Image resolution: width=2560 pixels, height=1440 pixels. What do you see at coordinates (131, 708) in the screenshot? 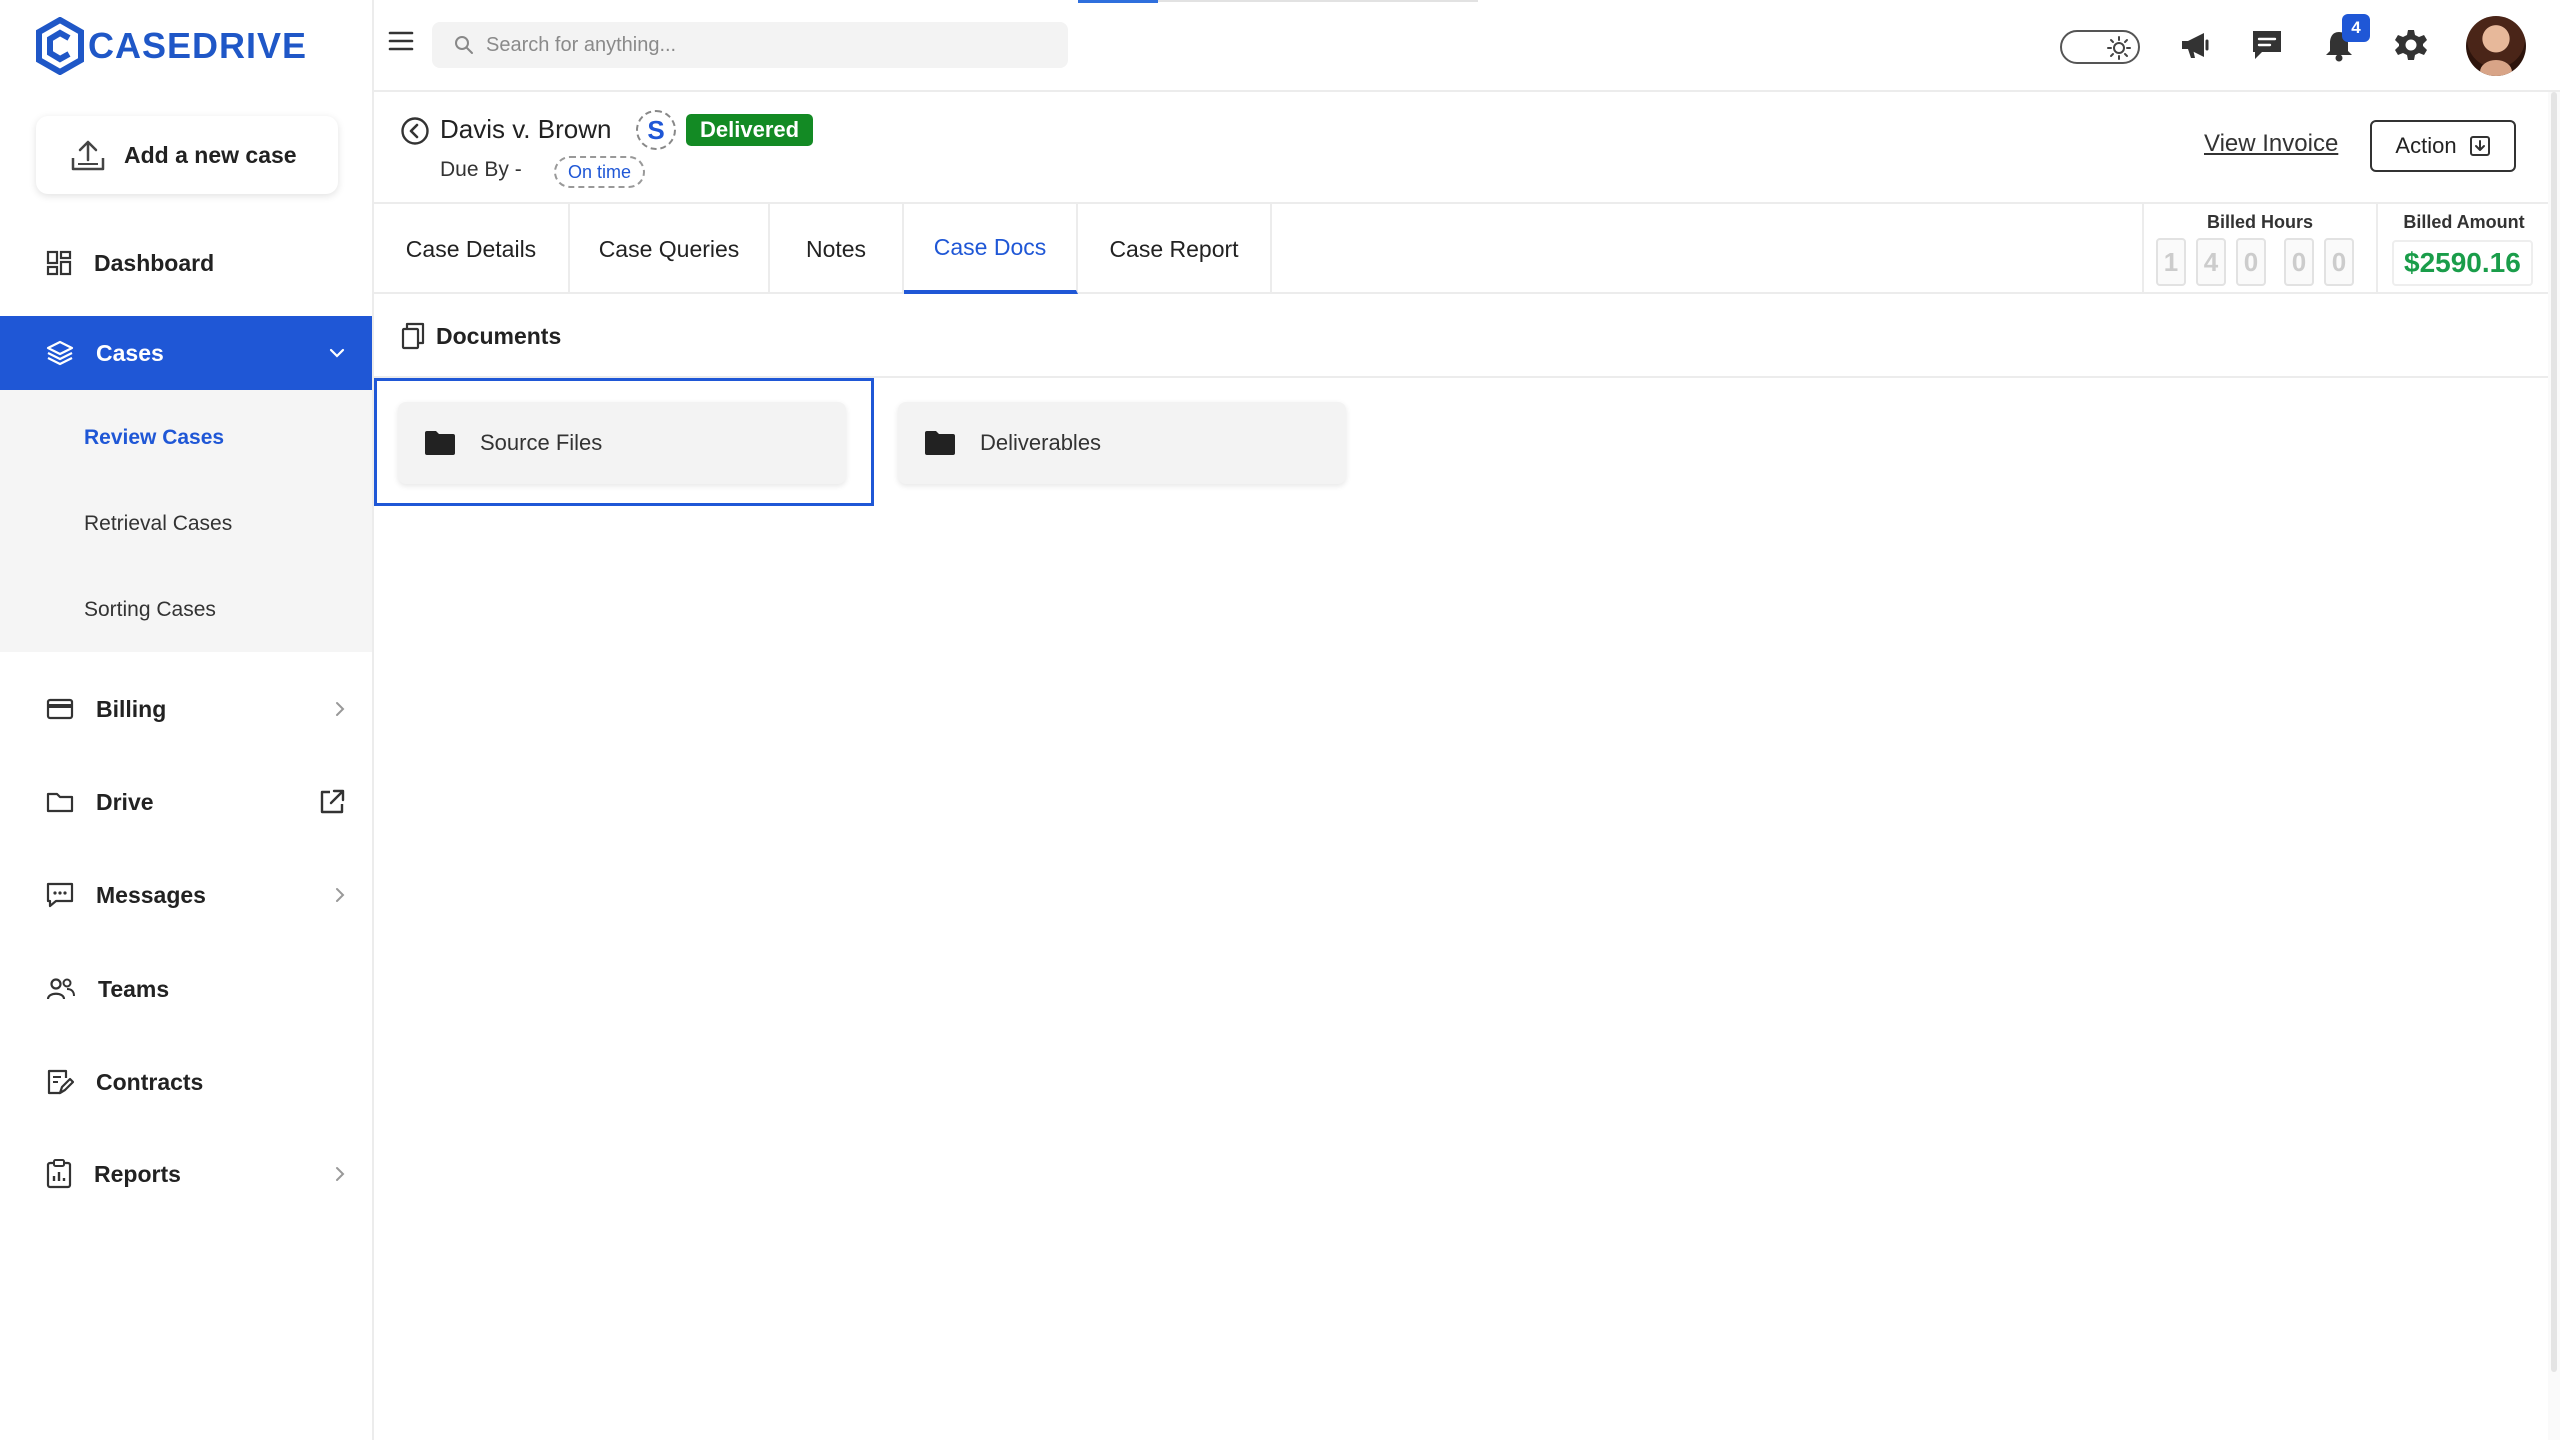
I see `sidebar-item-label: Billing` at bounding box center [131, 708].